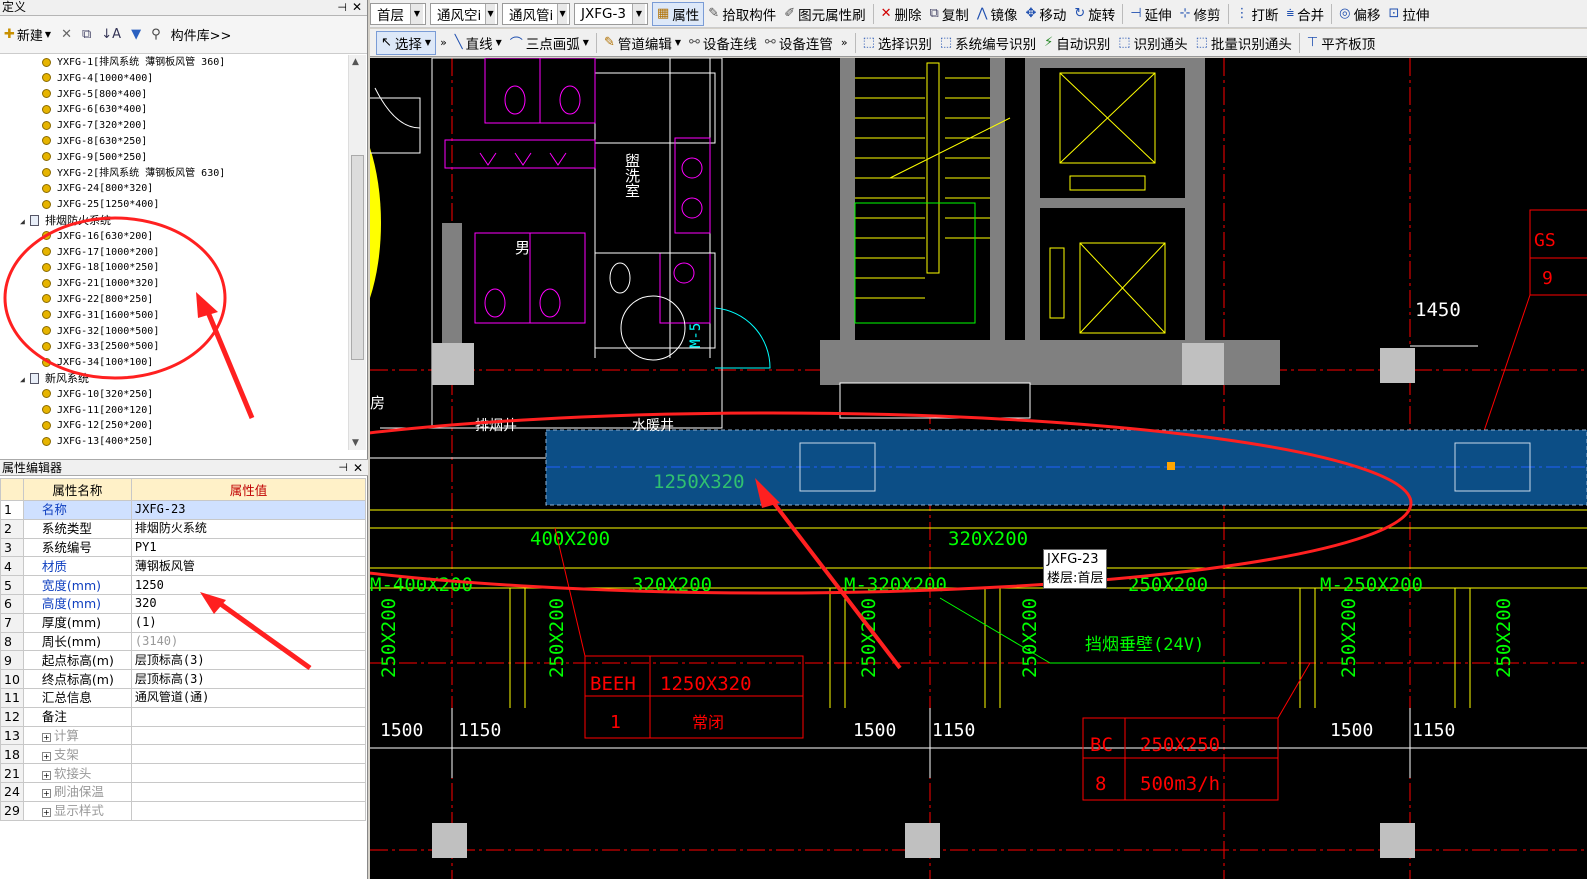 This screenshot has height=879, width=1587. What do you see at coordinates (174, 221) in the screenshot?
I see `tree-group: ◢ 排烟防火系统` at bounding box center [174, 221].